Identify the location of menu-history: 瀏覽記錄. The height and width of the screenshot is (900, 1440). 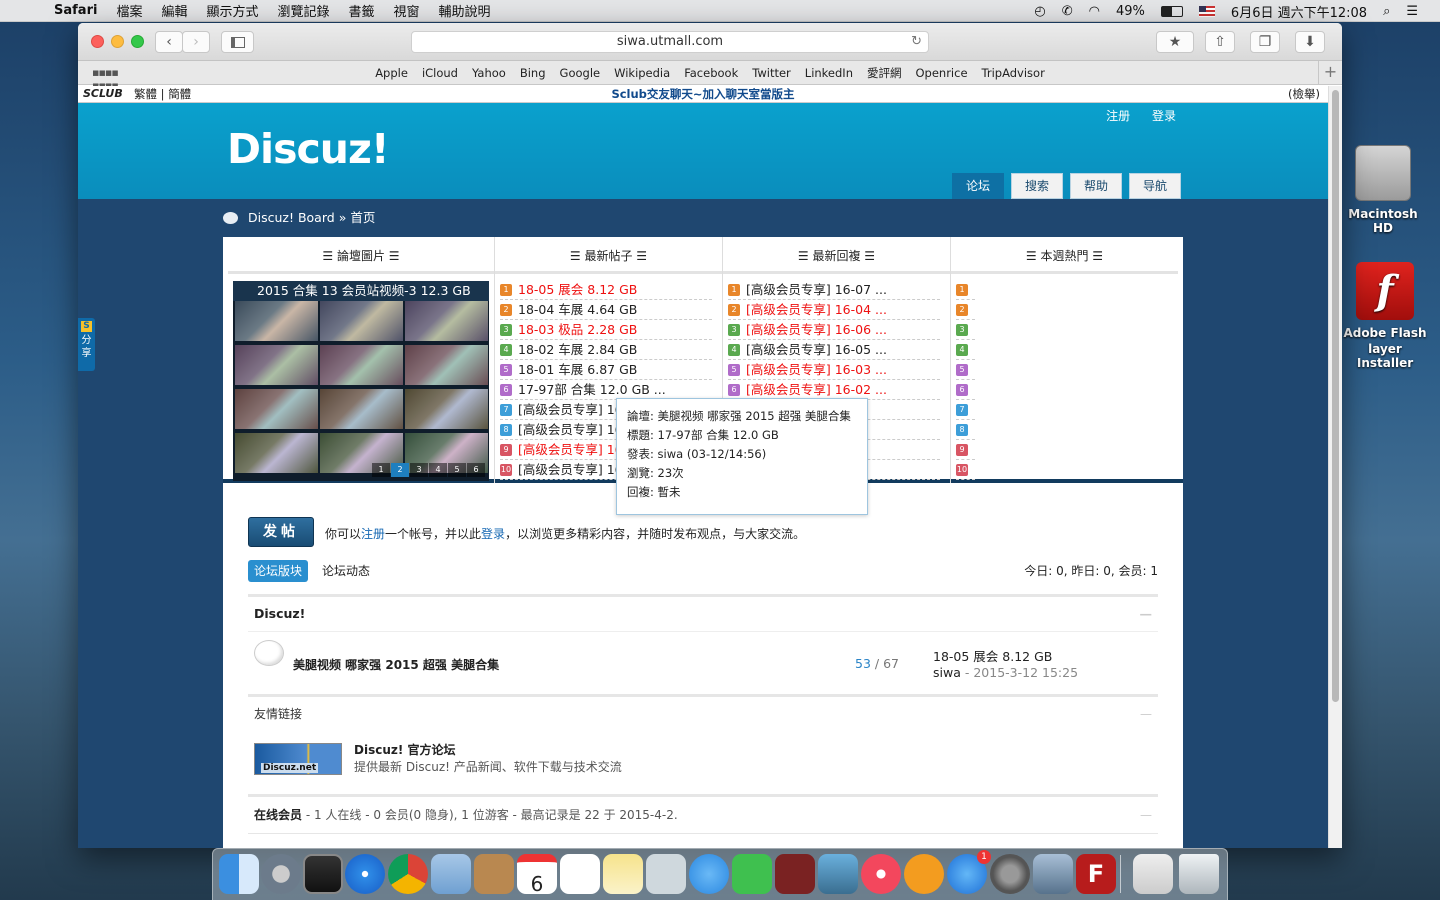
(303, 10).